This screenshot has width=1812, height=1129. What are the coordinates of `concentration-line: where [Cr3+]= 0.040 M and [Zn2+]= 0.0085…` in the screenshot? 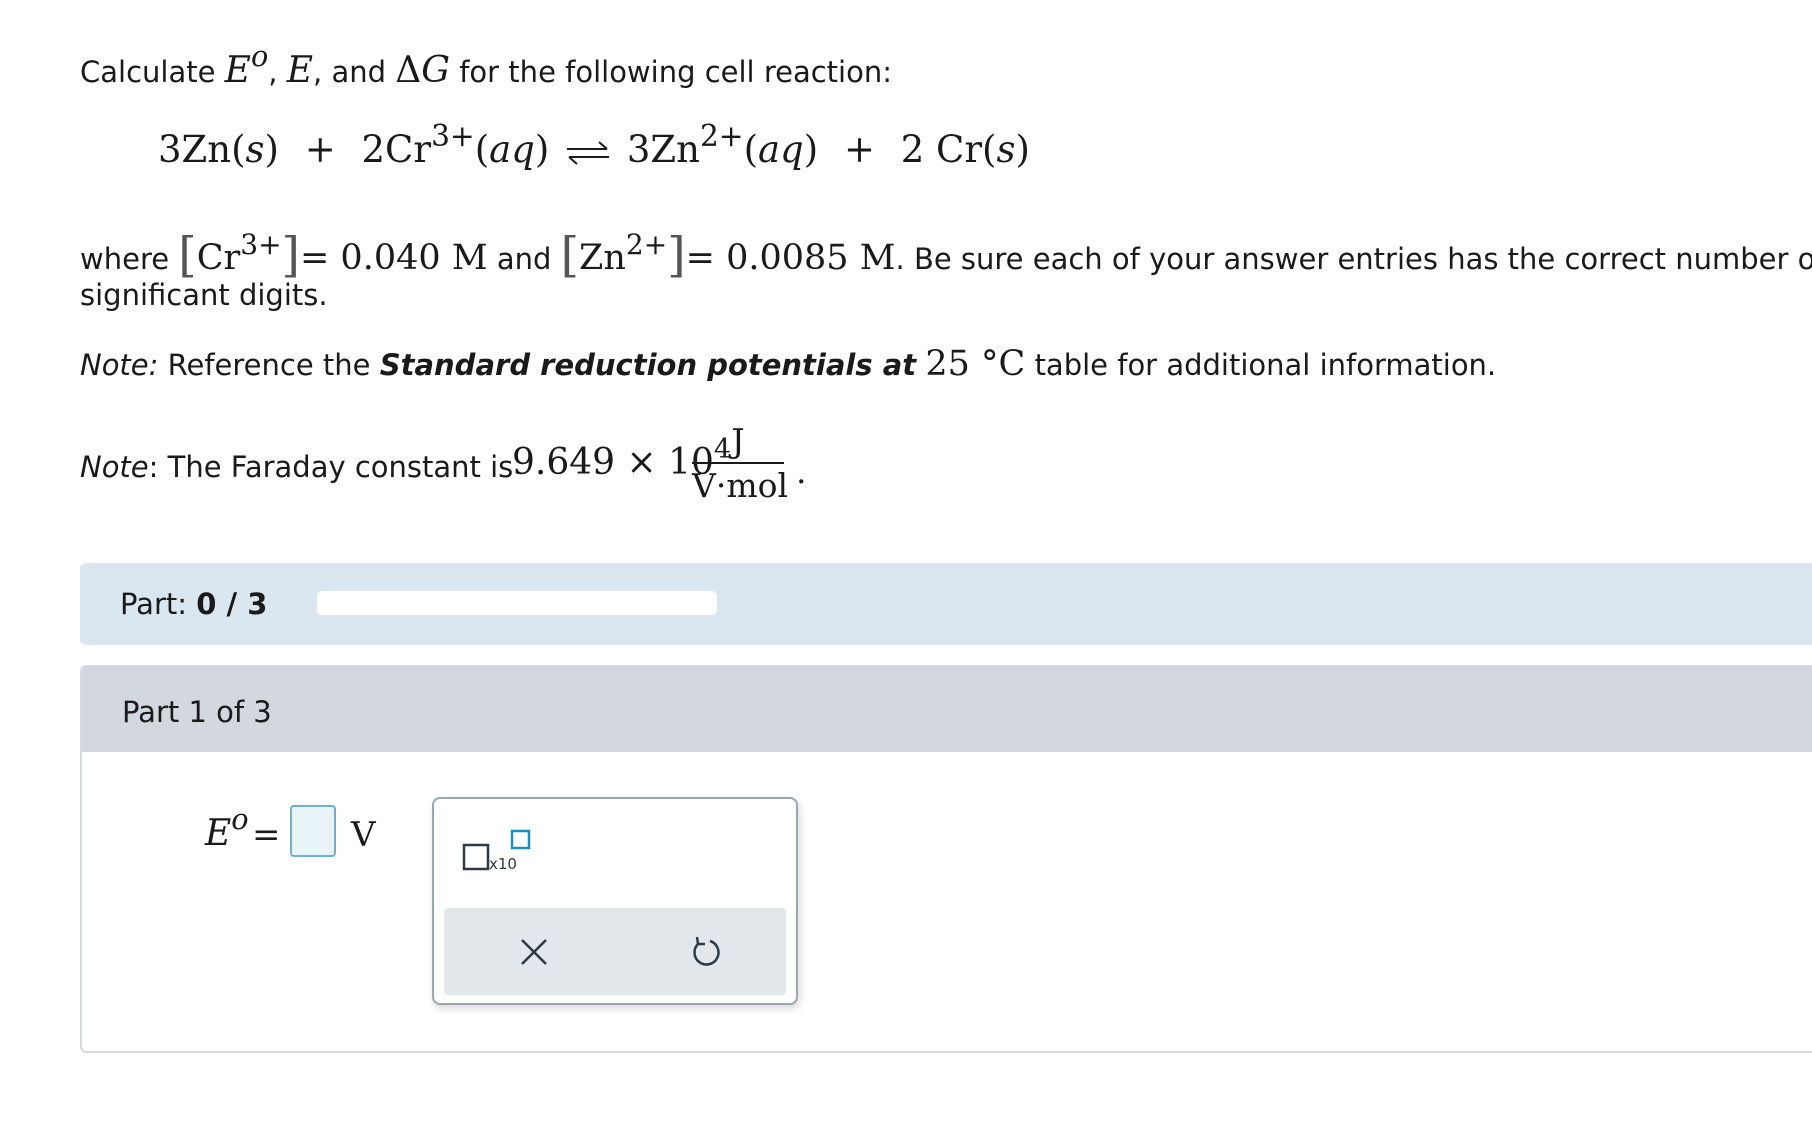 It's located at (946, 254).